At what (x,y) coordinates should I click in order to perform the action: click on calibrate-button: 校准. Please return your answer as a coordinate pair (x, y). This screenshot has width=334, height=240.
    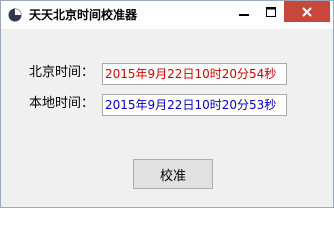
    Looking at the image, I should click on (173, 174).